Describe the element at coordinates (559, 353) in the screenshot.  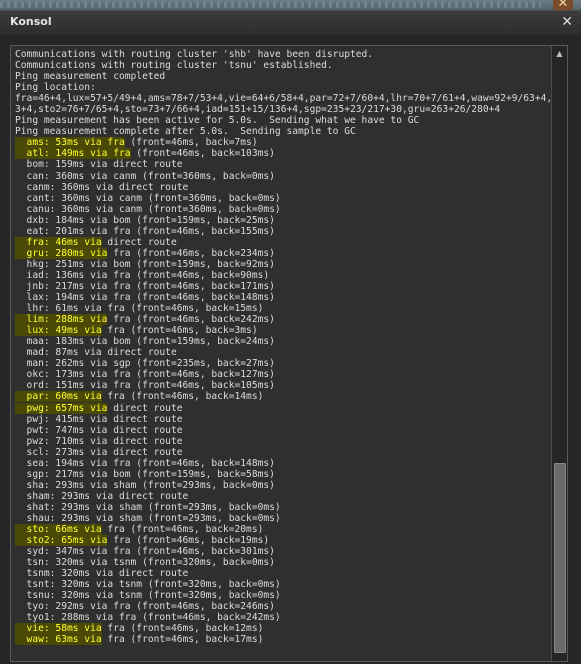
I see `scrollbar: ▲` at that location.